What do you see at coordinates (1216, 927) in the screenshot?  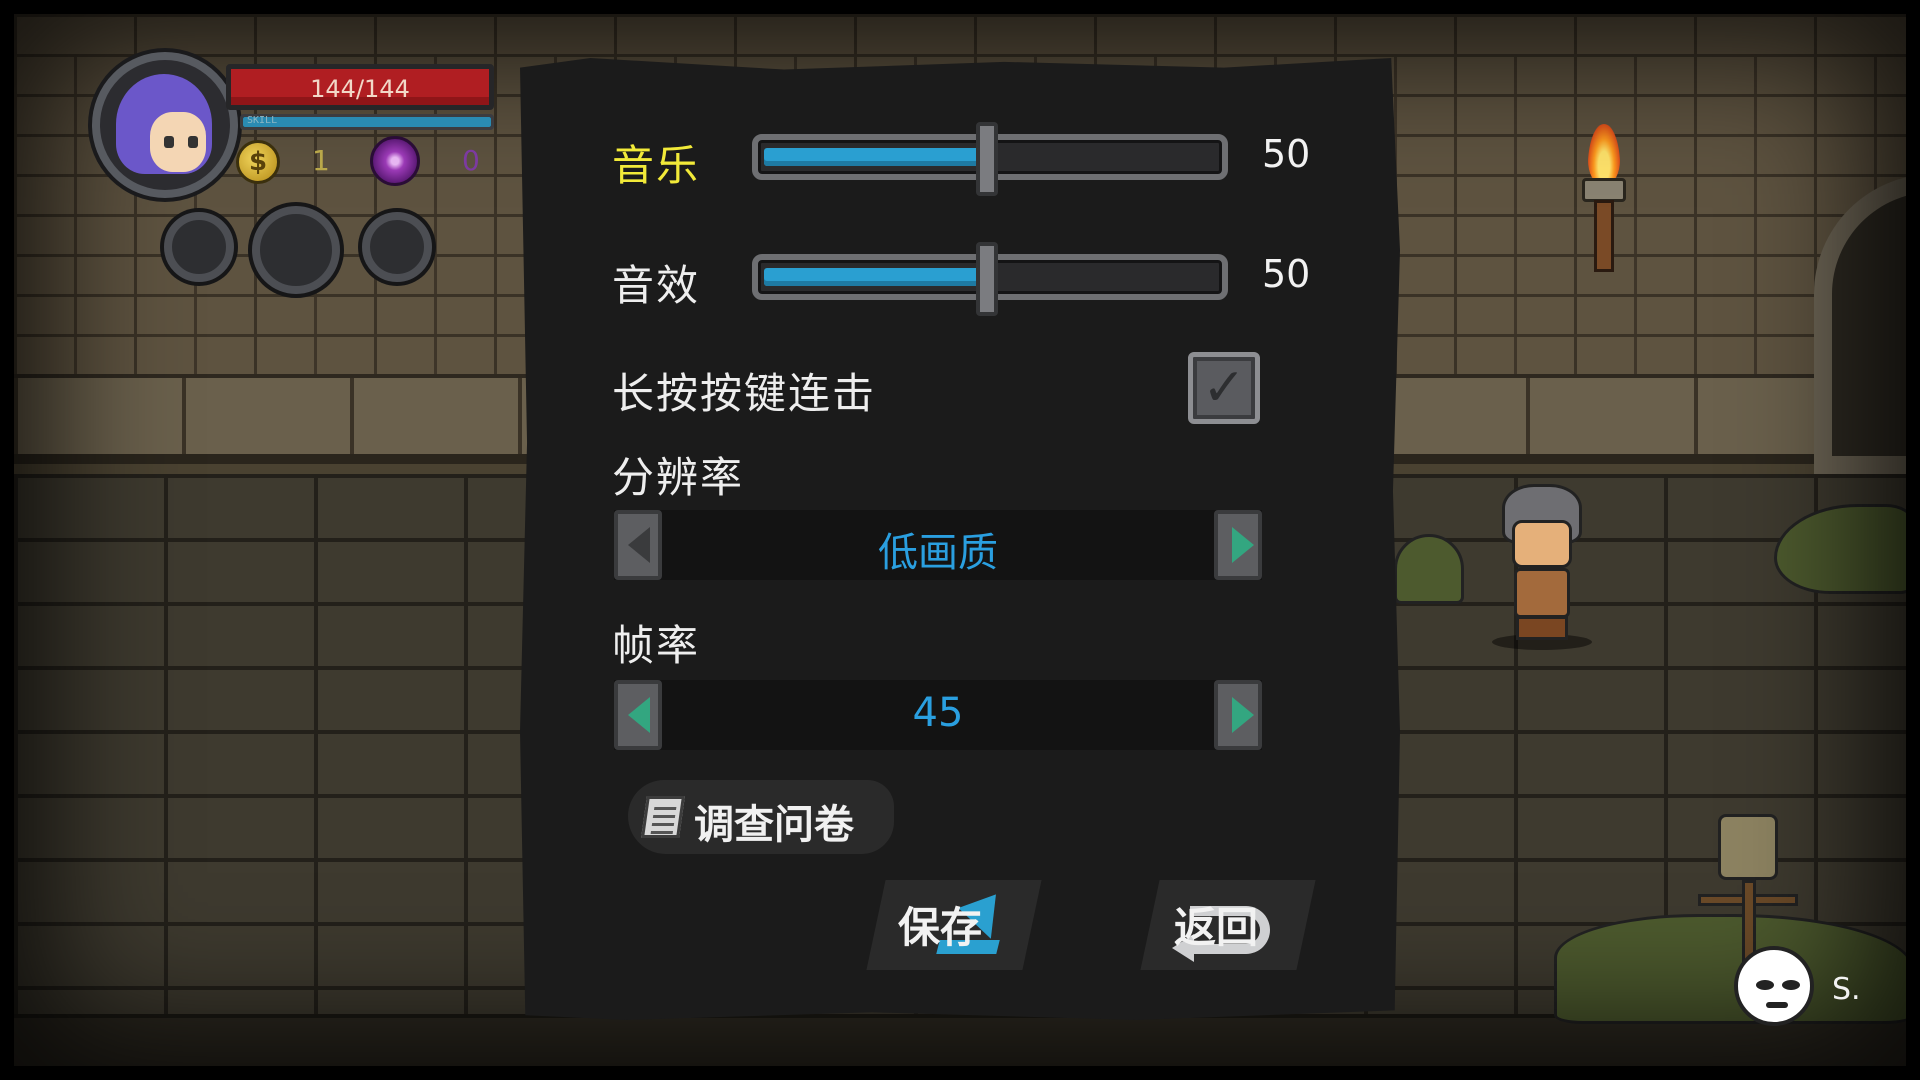 I see `back-label: 返回` at bounding box center [1216, 927].